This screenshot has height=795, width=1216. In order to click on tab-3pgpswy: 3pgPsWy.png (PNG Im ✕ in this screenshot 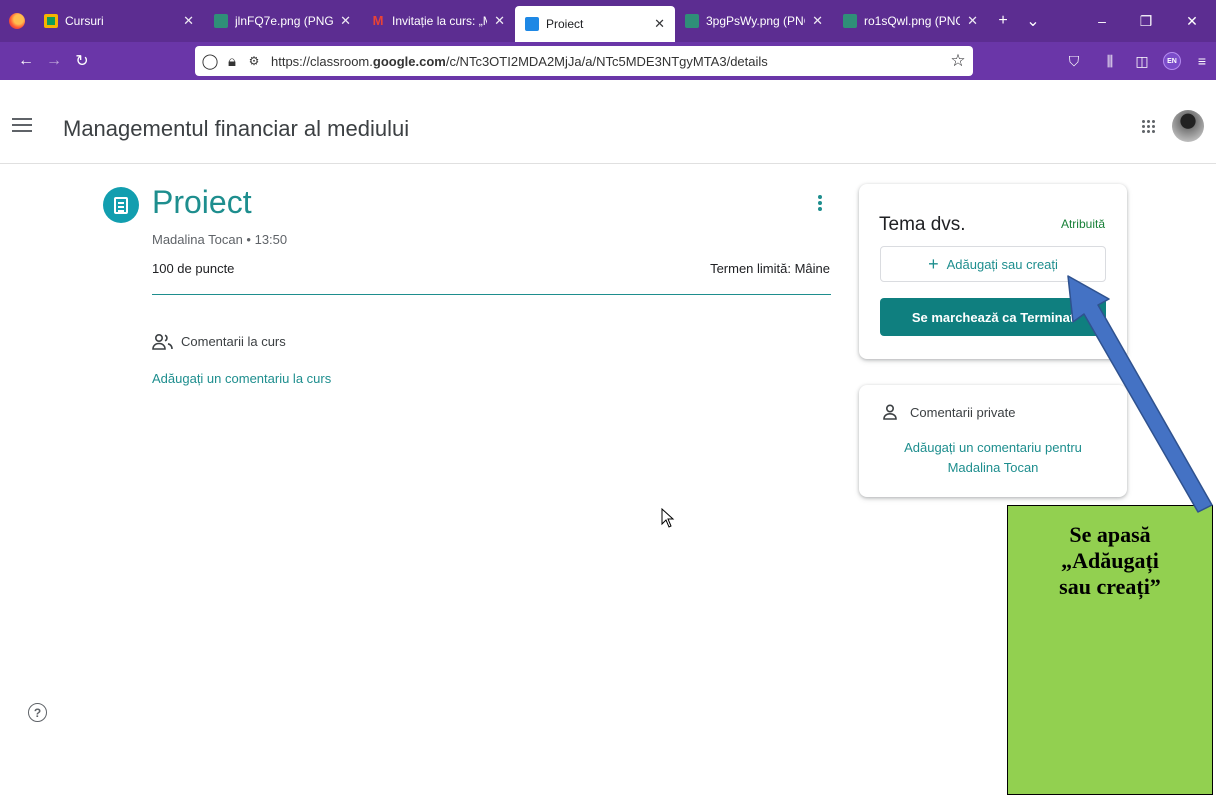, I will do `click(754, 21)`.